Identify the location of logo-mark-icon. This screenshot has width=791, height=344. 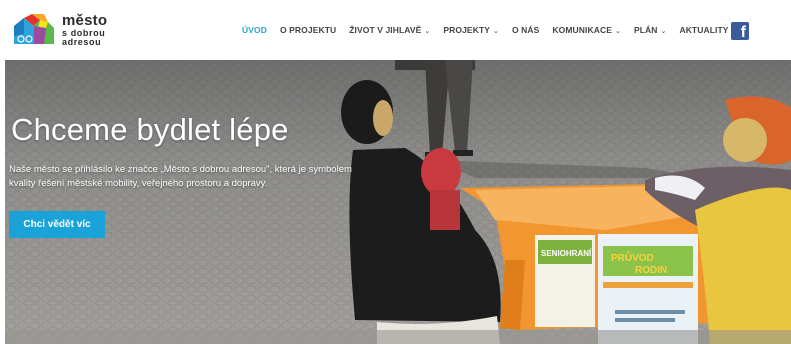
(34, 29).